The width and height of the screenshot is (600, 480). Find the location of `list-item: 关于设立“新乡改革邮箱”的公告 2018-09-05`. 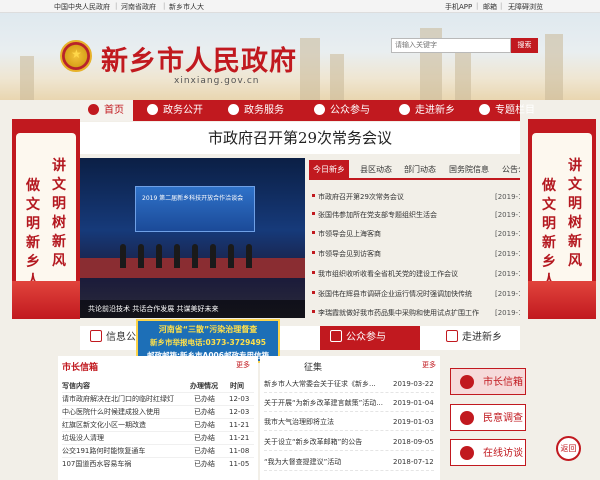

list-item: 关于设立“新乡改革邮箱”的公告 2018-09-05 is located at coordinates (349, 442).